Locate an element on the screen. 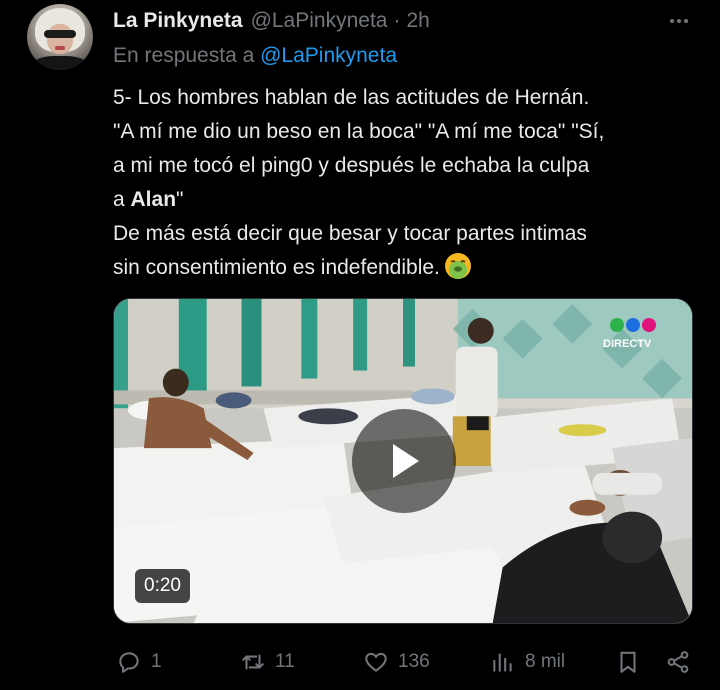  tweet-text-line: sin consentimiento es indefendible. is located at coordinates (408, 268).